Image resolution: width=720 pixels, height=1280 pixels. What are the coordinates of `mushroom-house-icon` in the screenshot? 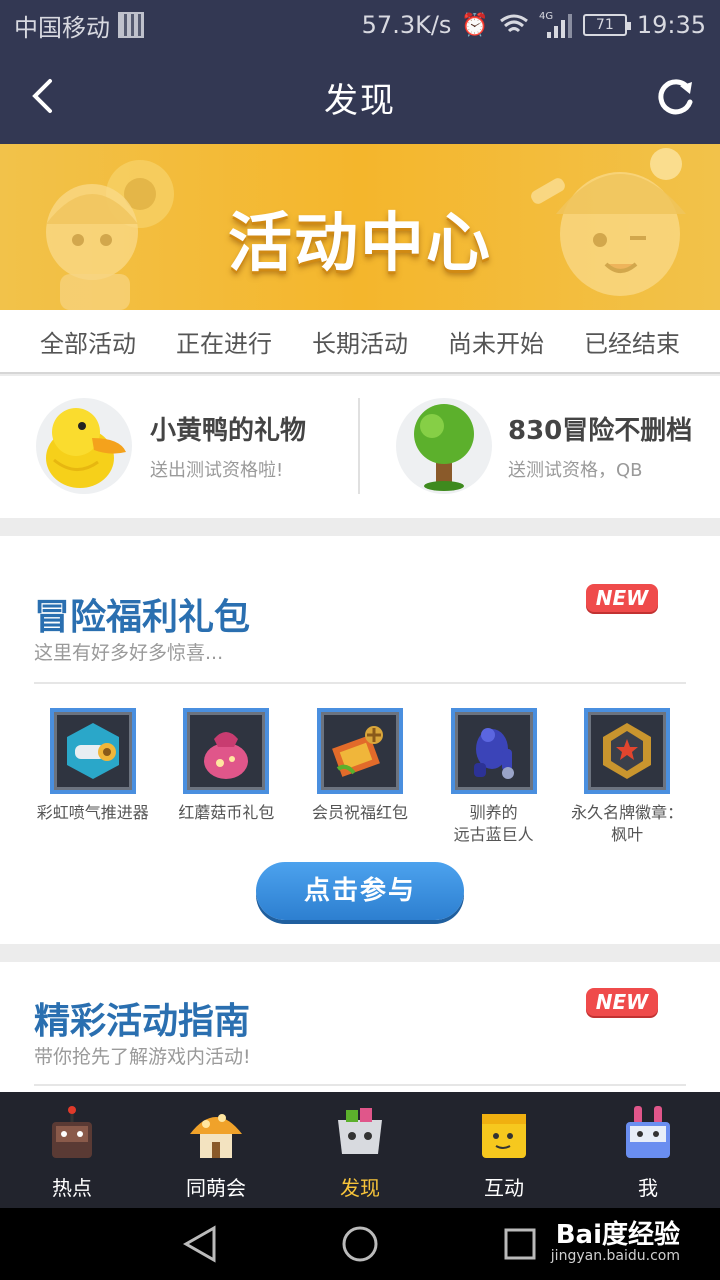 It's located at (216, 1133).